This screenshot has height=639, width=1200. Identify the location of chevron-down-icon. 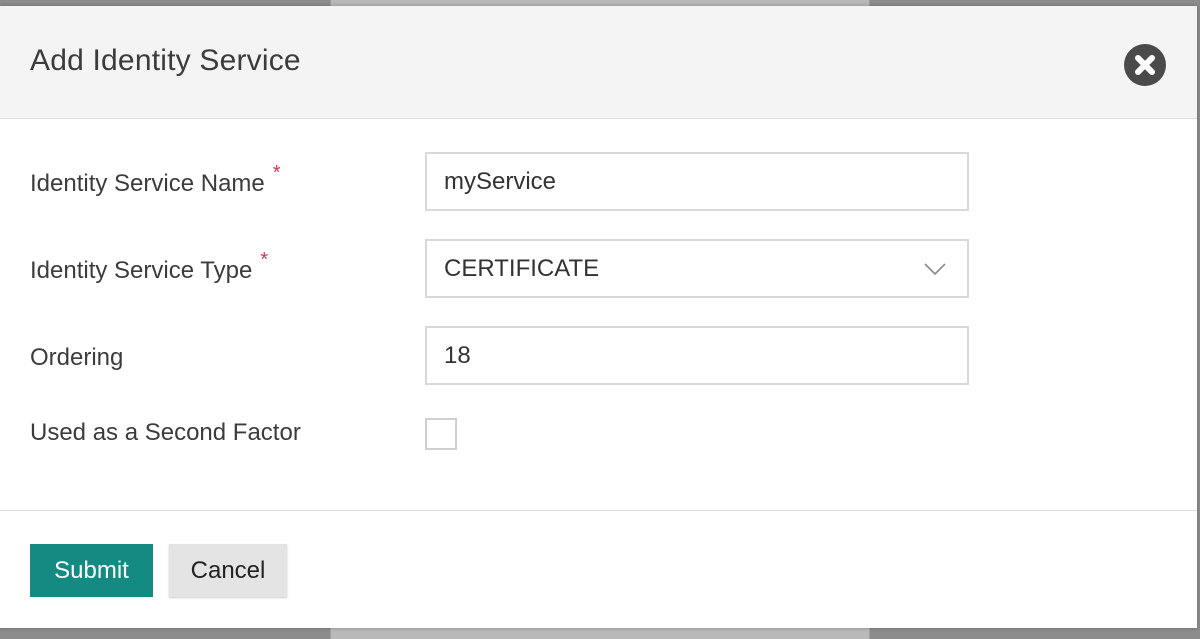
(935, 269).